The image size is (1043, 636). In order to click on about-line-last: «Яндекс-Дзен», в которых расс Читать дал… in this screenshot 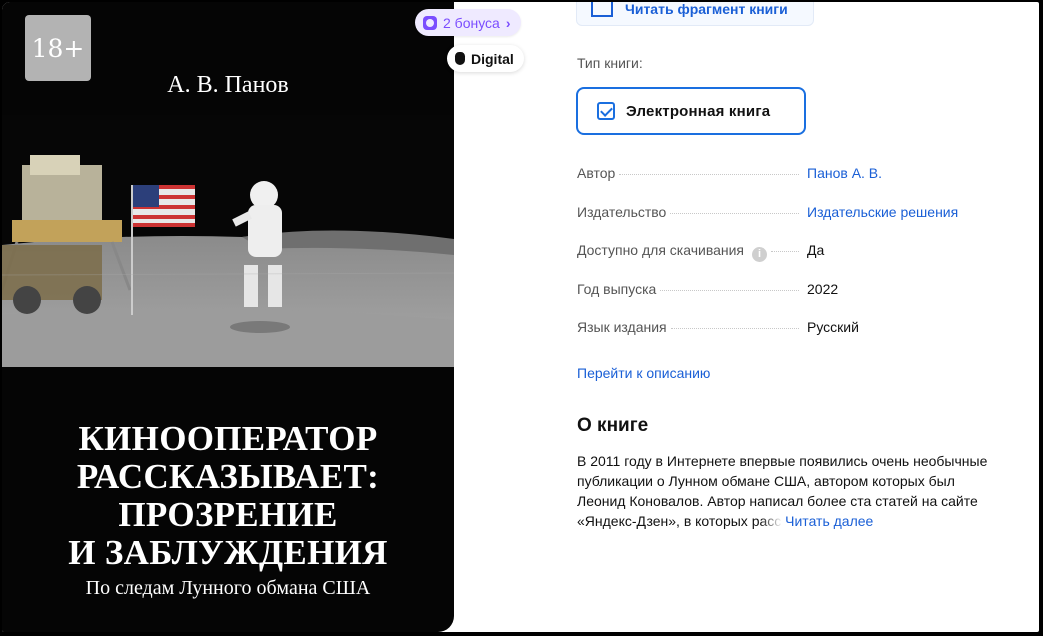, I will do `click(803, 521)`.